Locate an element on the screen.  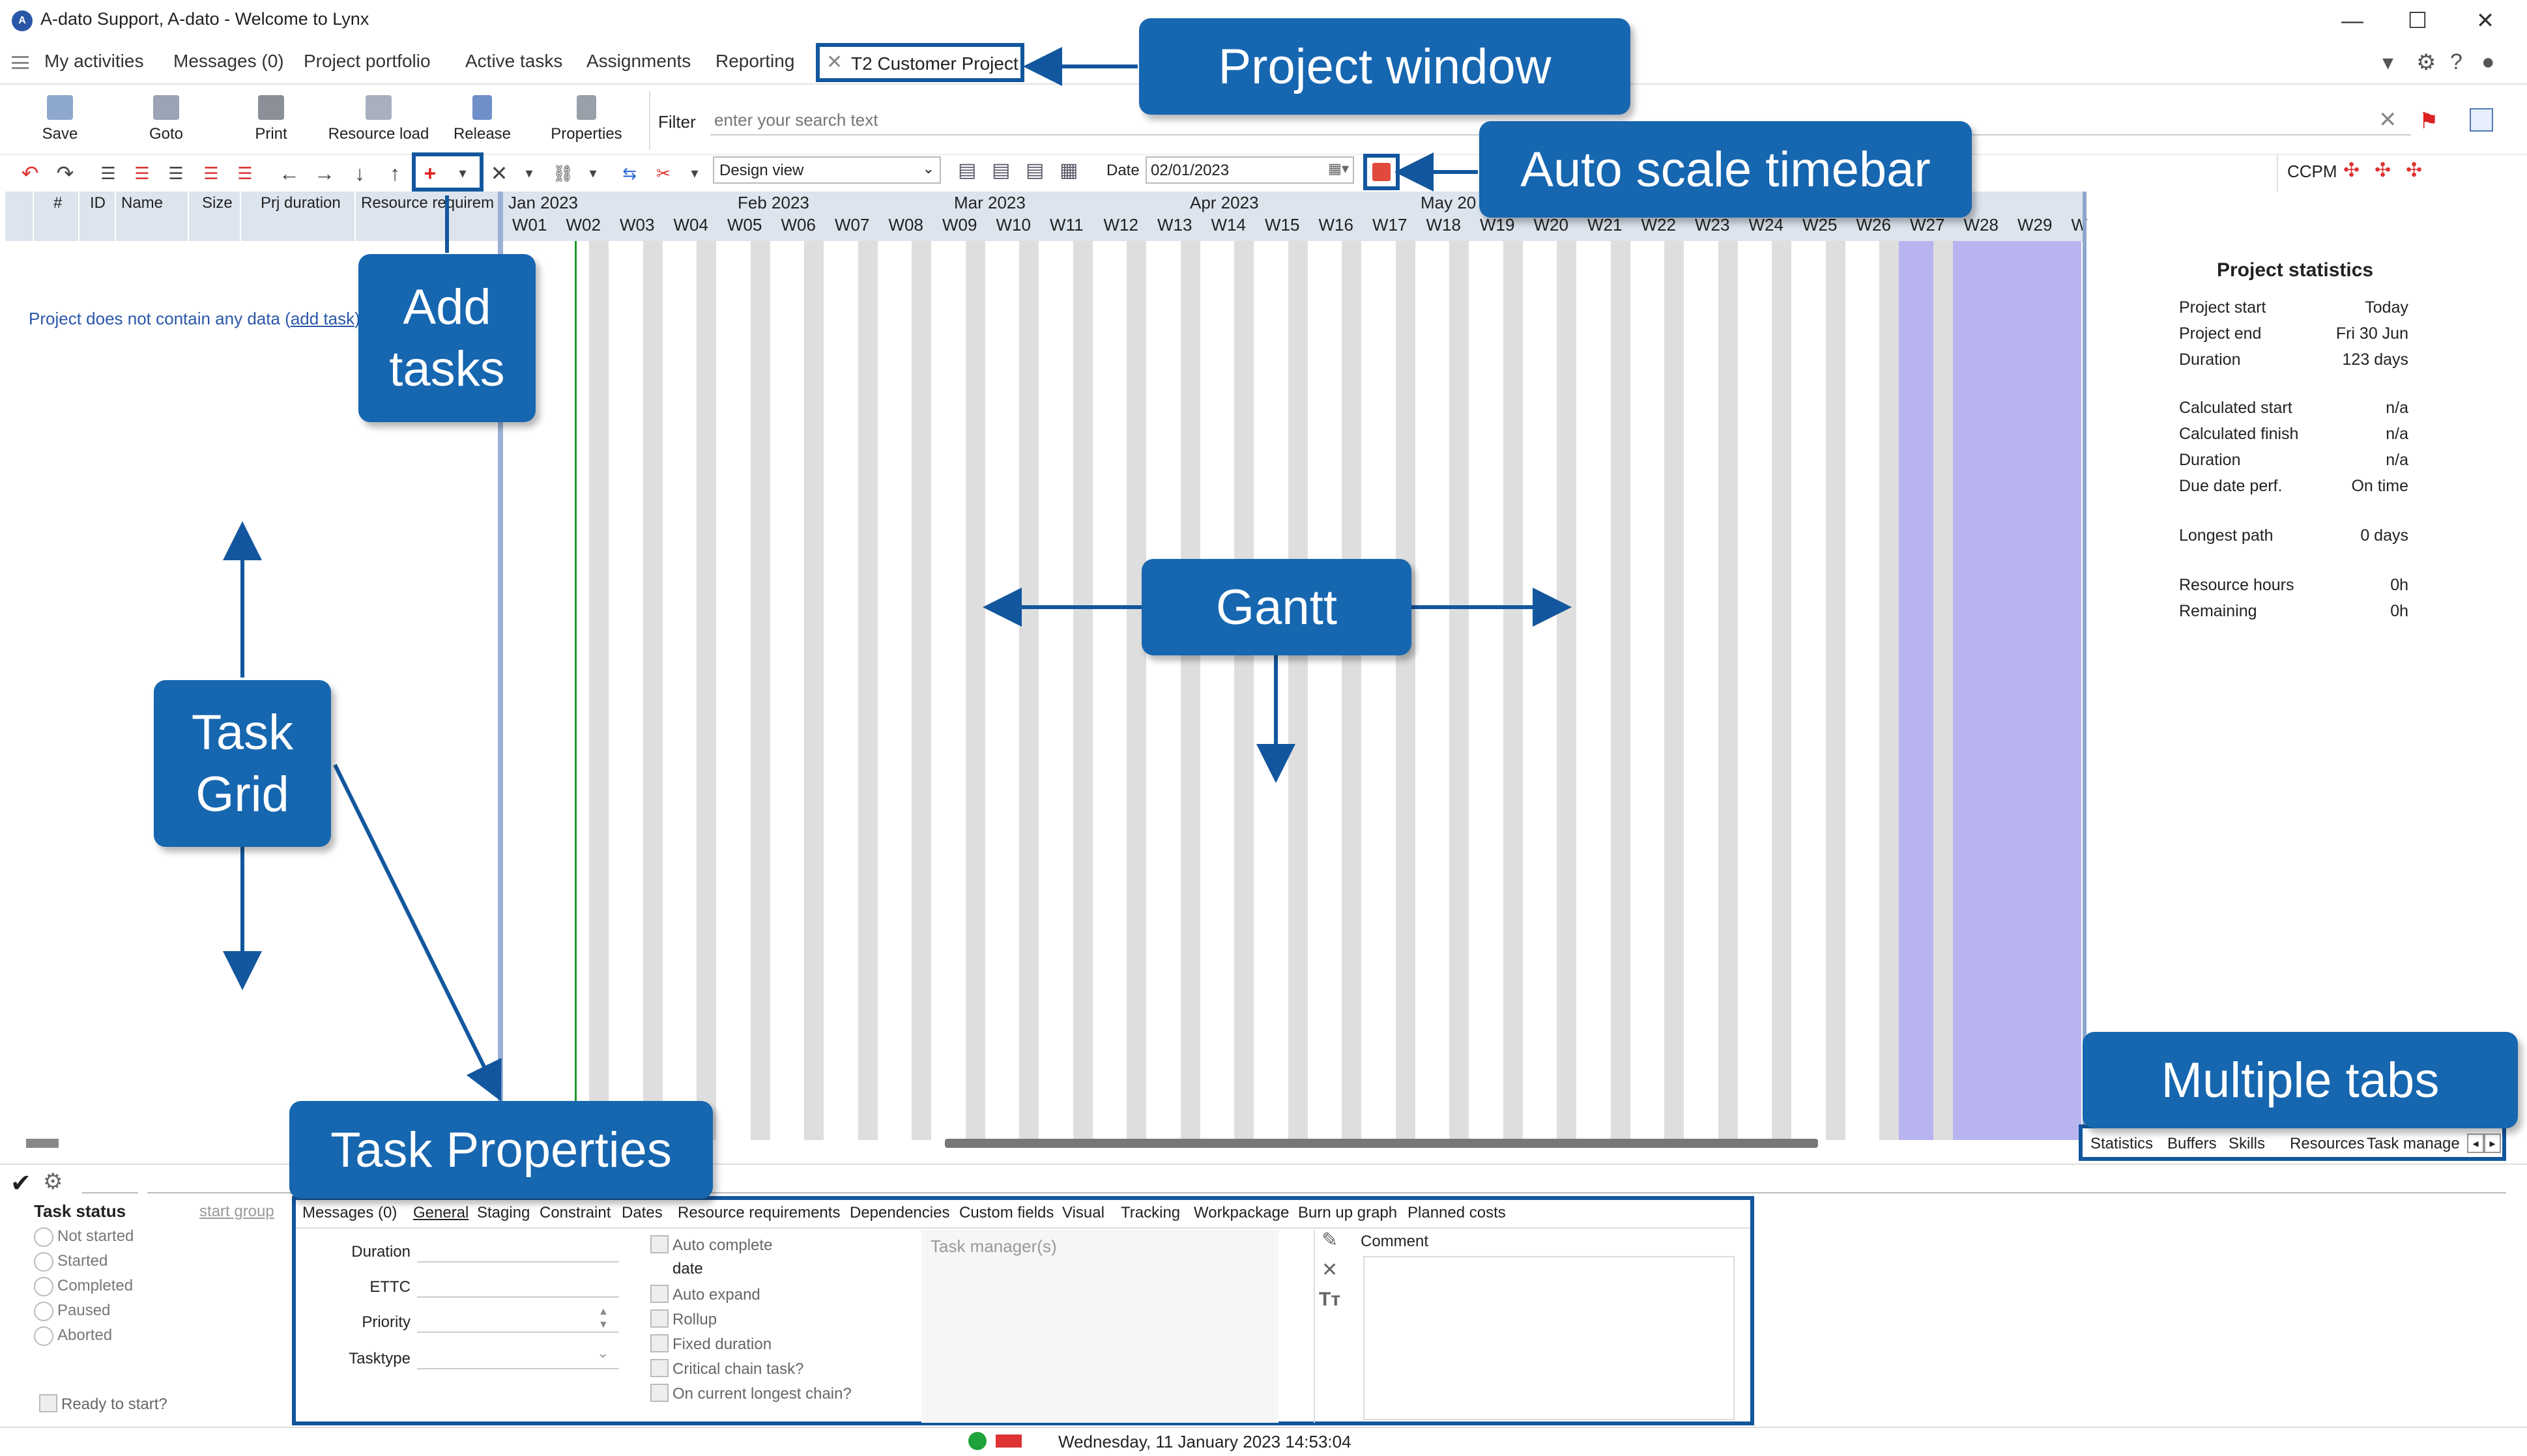
unlink-dropdown-icon: ▾ is located at coordinates (695, 173).